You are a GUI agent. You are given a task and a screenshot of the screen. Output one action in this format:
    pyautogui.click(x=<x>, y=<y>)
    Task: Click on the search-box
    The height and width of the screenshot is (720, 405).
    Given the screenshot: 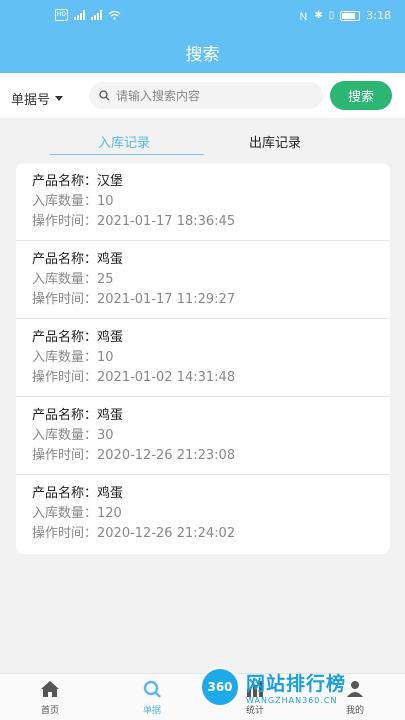 What is the action you would take?
    pyautogui.click(x=206, y=95)
    